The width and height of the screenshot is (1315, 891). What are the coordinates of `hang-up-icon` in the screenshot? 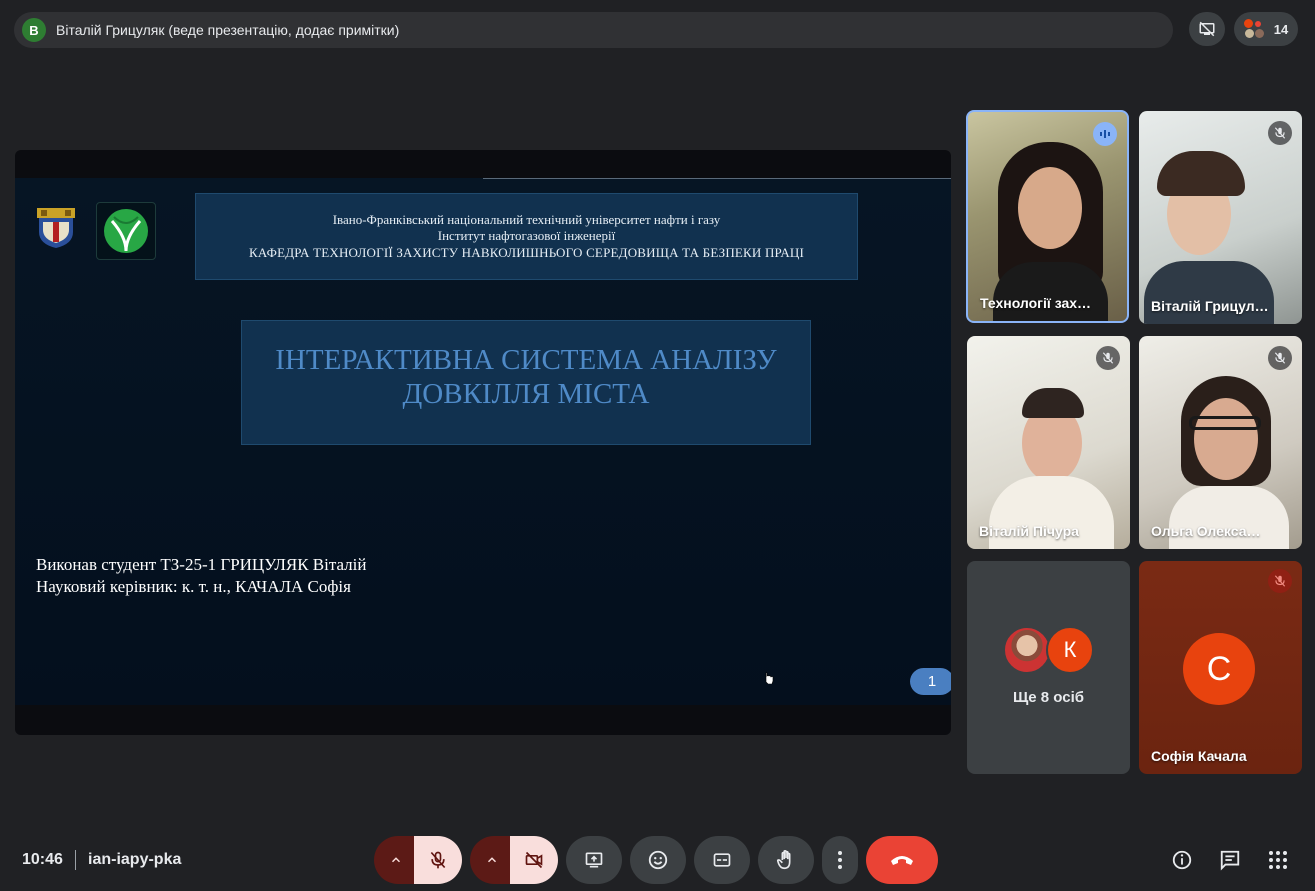 It's located at (902, 860).